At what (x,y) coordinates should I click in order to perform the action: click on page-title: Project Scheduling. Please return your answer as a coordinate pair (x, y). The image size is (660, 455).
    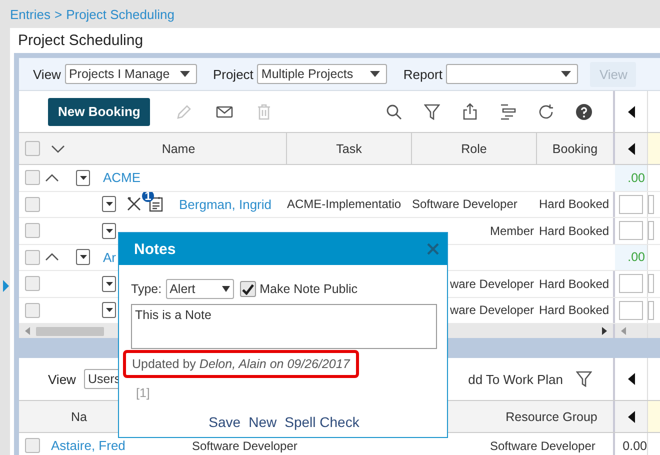
    Looking at the image, I should click on (80, 41).